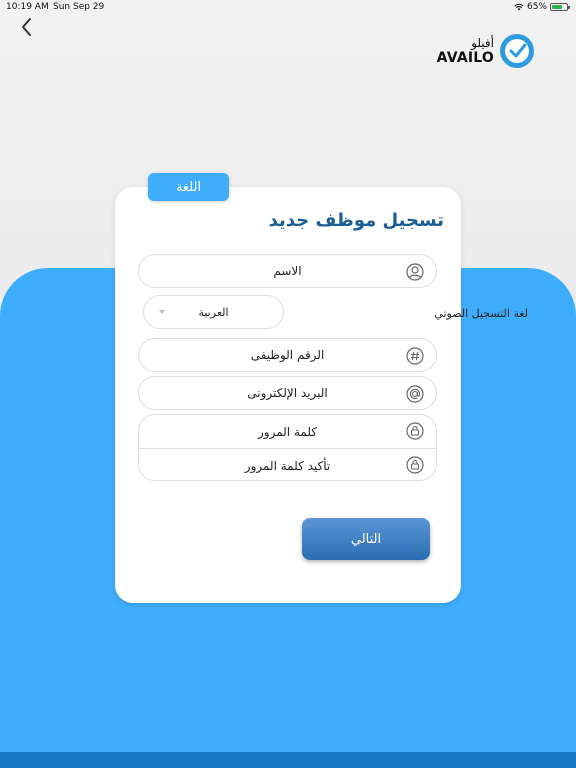 The height and width of the screenshot is (768, 576). Describe the element at coordinates (415, 356) in the screenshot. I see `hash-icon` at that location.